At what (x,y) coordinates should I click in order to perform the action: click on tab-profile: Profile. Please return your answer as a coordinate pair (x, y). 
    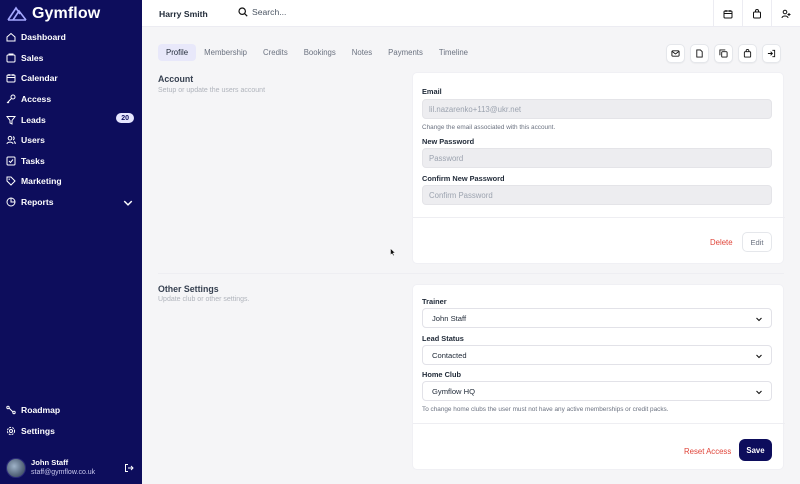
    Looking at the image, I should click on (177, 52).